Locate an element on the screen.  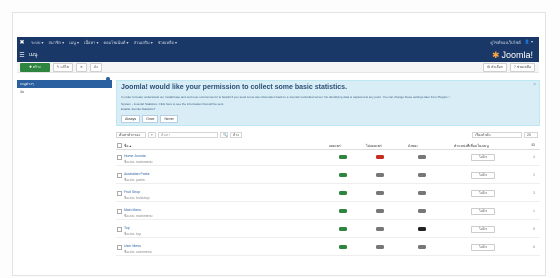
filter-toggle-icon: ▾ is located at coordinates (152, 135).